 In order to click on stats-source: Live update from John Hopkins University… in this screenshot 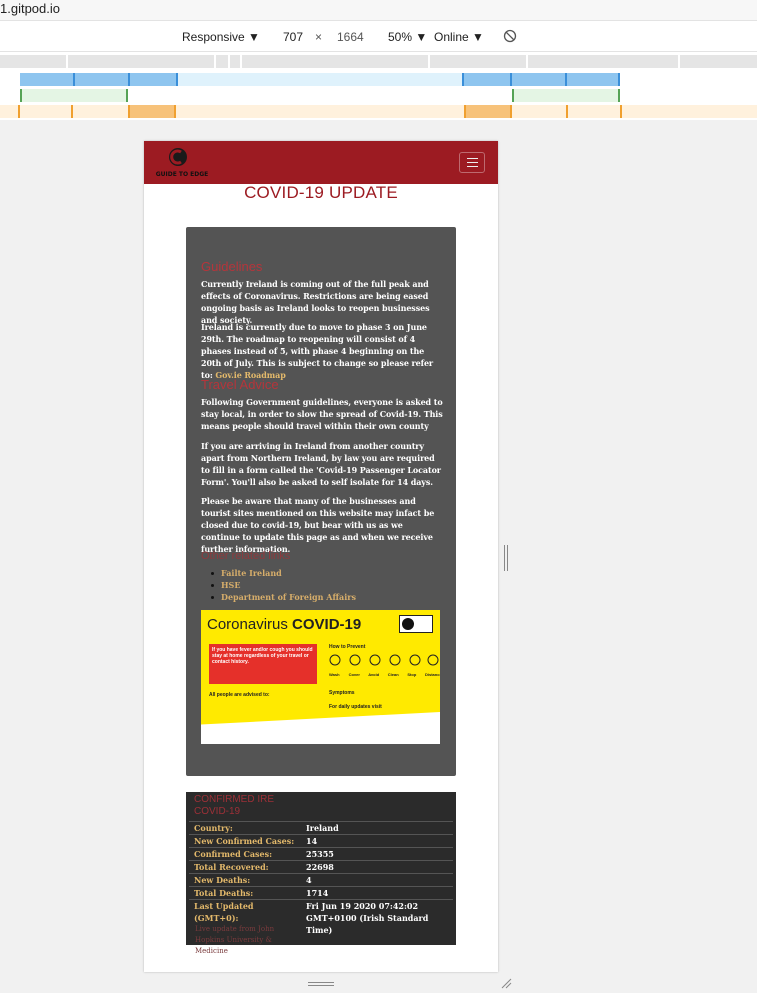, I will do `click(245, 940)`.